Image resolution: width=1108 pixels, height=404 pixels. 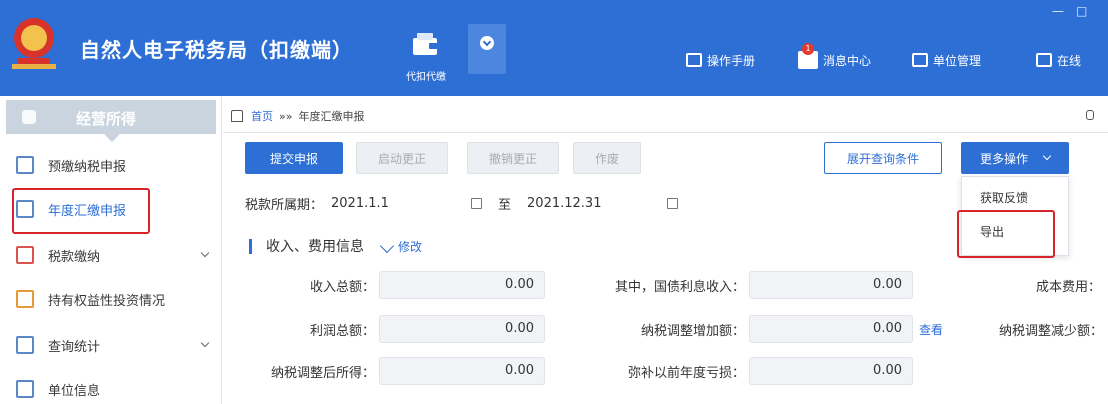 What do you see at coordinates (294, 158) in the screenshot?
I see `submit-declare-button: 提交申报` at bounding box center [294, 158].